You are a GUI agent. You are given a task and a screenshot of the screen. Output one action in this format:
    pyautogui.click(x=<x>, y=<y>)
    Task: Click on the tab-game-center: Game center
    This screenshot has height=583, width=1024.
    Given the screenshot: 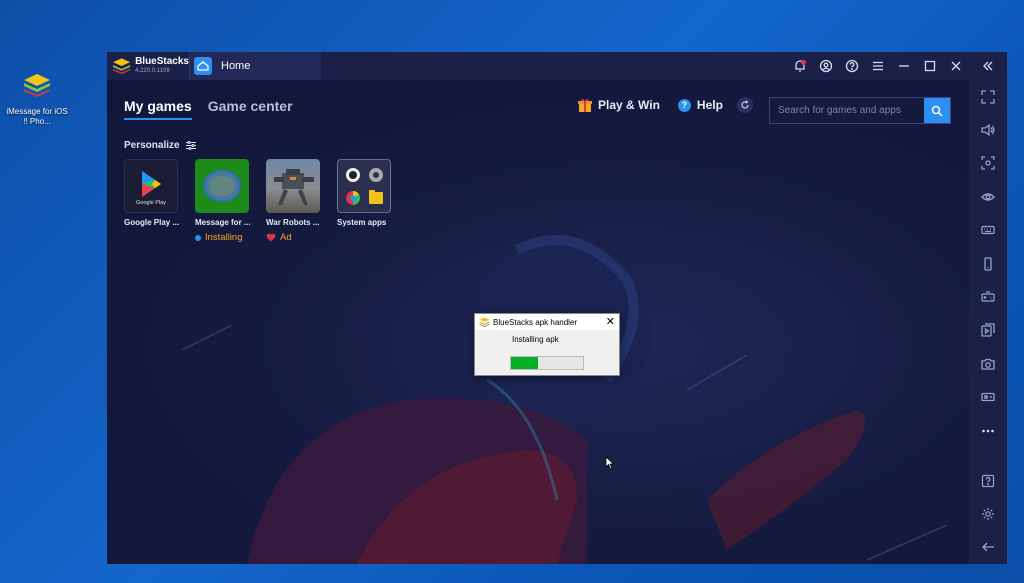 What is the action you would take?
    pyautogui.click(x=250, y=109)
    